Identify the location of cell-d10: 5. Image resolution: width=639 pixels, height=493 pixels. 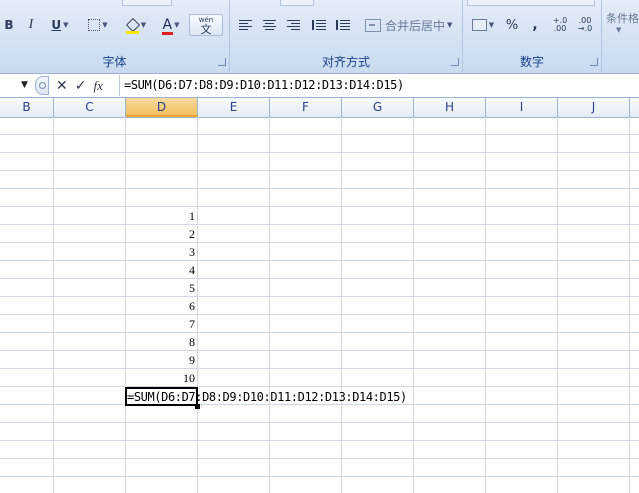
(160, 288).